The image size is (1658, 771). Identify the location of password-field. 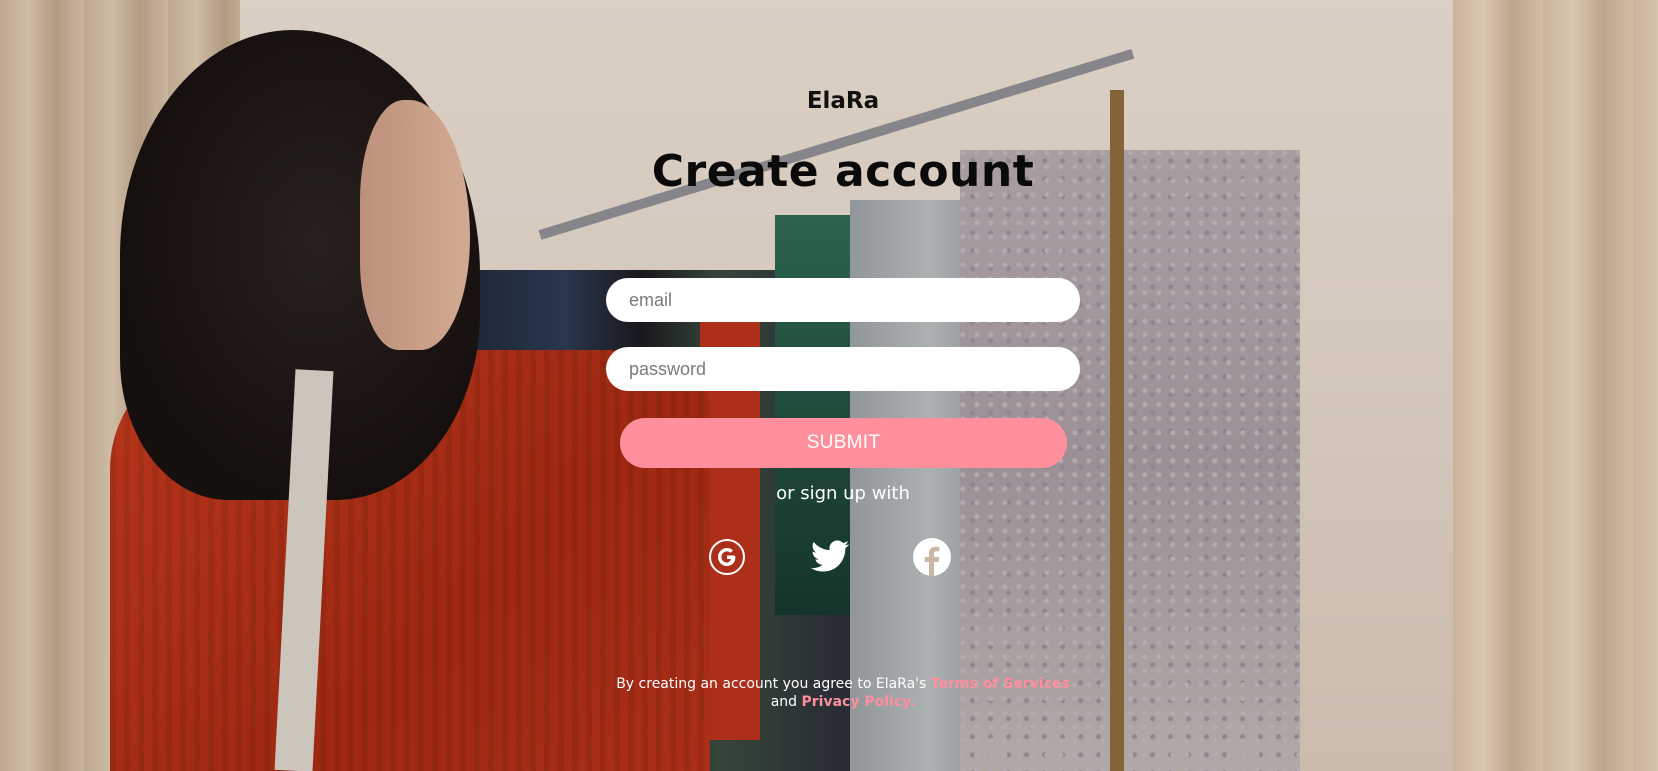
(843, 369).